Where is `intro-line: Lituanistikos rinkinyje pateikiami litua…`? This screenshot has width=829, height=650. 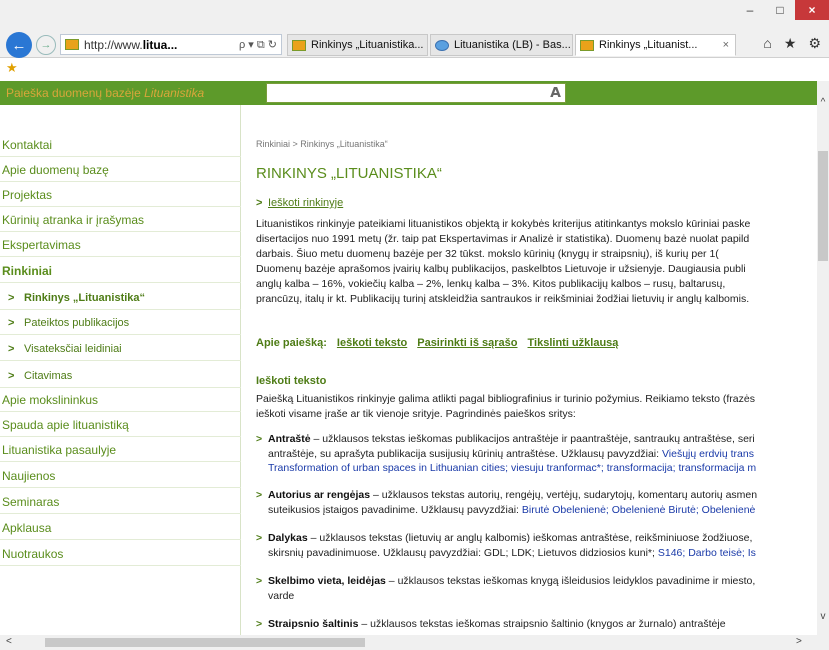 intro-line: Lituanistikos rinkinyje pateikiami litua… is located at coordinates (503, 224).